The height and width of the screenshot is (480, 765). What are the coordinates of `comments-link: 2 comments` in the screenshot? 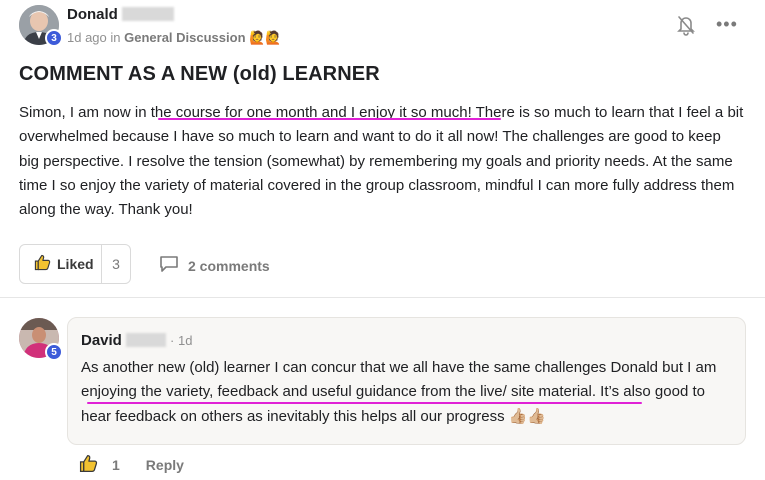 It's located at (214, 265).